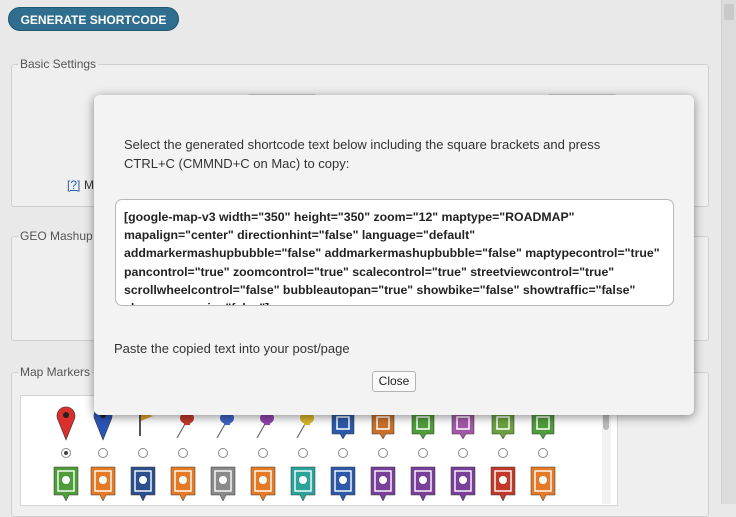 This screenshot has height=517, width=736. Describe the element at coordinates (343, 484) in the screenshot. I see `money-bag-marker-icon` at that location.